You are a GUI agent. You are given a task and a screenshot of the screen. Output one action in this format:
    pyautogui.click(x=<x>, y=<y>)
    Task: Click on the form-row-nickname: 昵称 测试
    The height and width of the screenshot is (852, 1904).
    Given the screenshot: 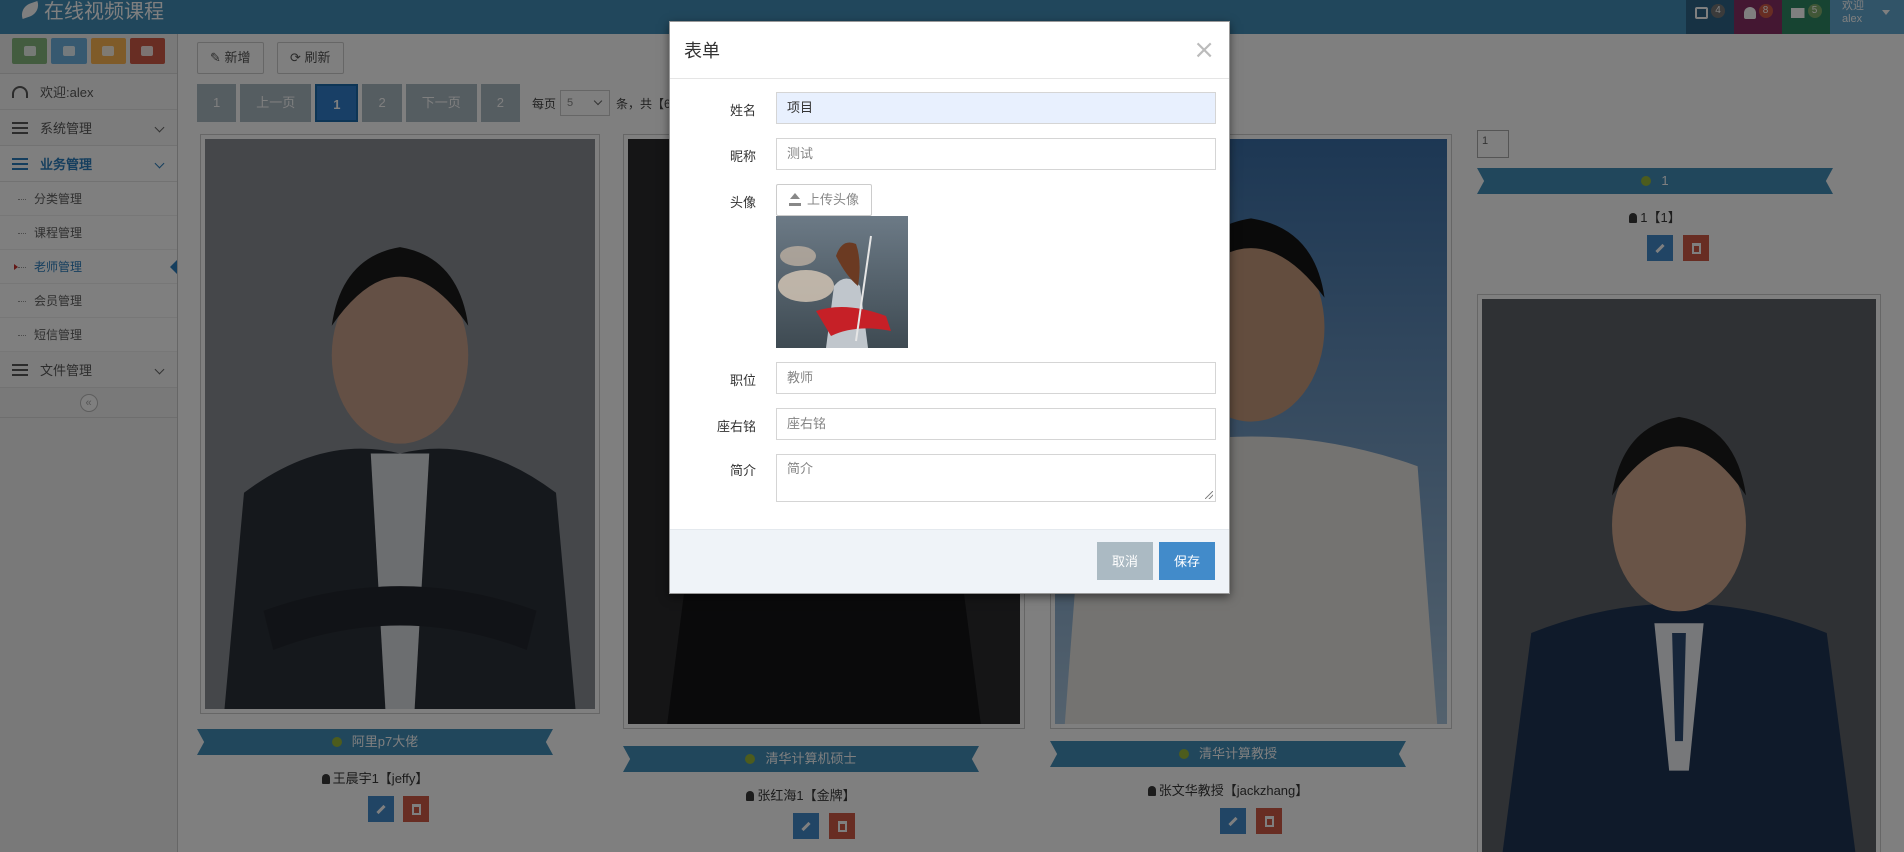 What is the action you would take?
    pyautogui.click(x=950, y=154)
    